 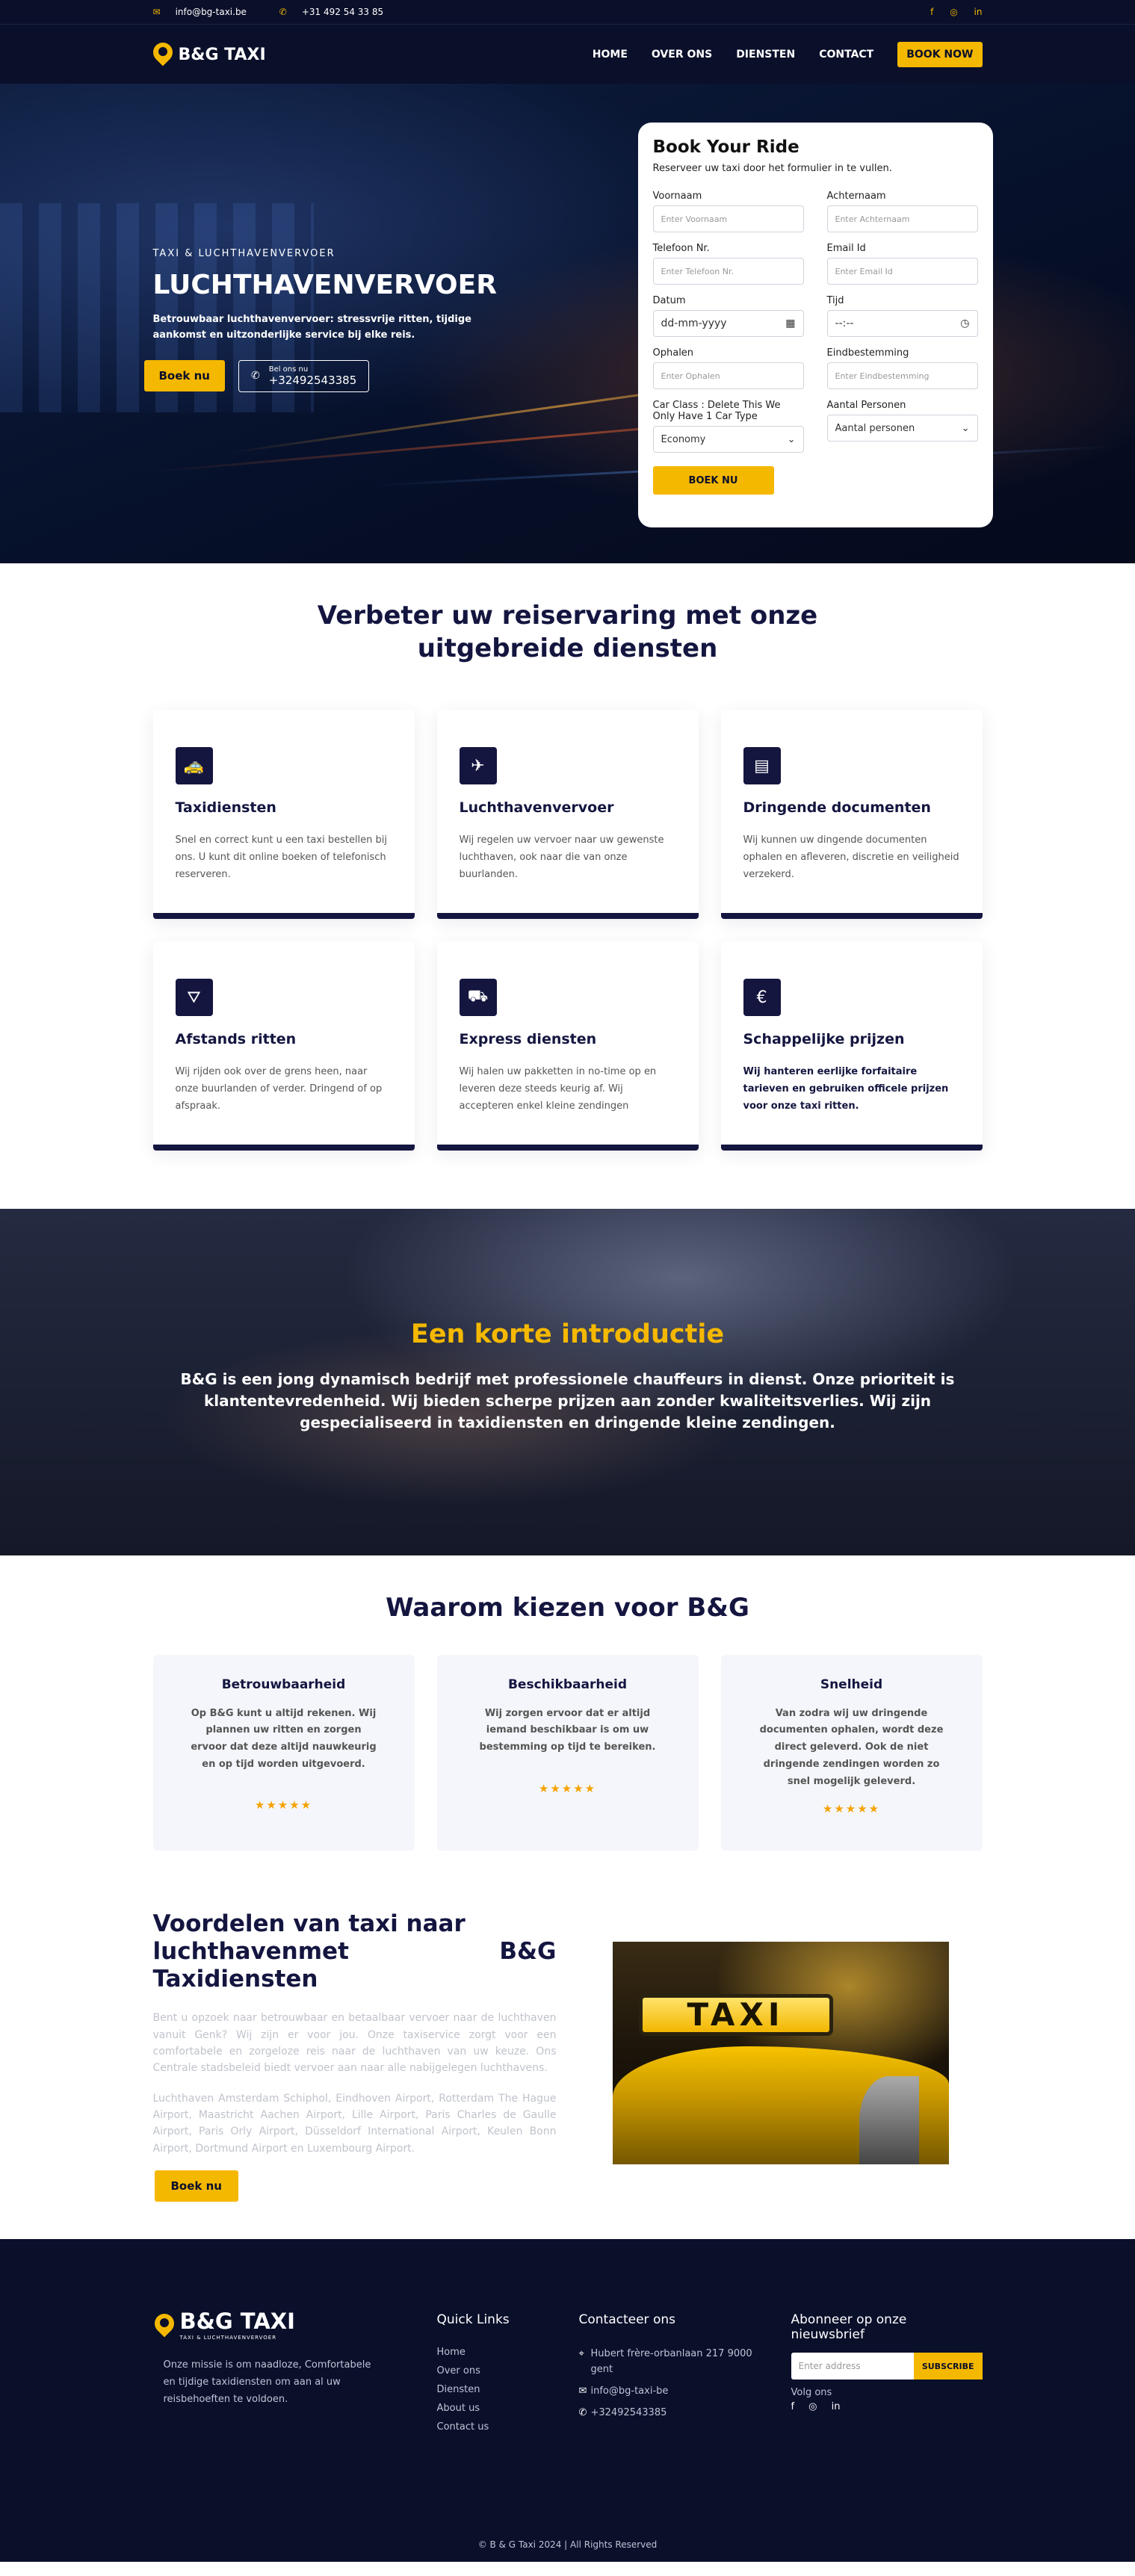 I want to click on time-input: --:-- ◷, so click(x=902, y=323).